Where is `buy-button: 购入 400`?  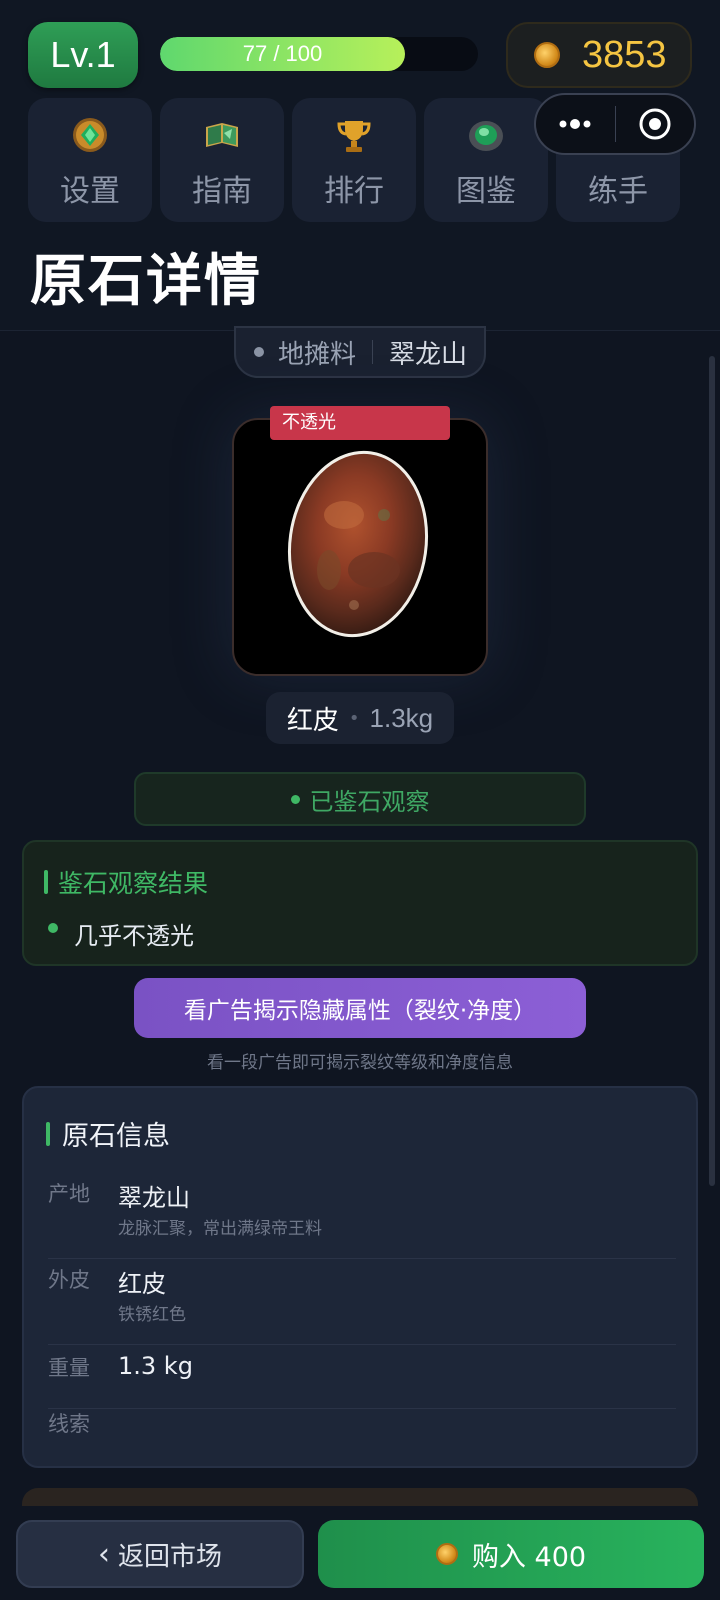 buy-button: 购入 400 is located at coordinates (511, 1554).